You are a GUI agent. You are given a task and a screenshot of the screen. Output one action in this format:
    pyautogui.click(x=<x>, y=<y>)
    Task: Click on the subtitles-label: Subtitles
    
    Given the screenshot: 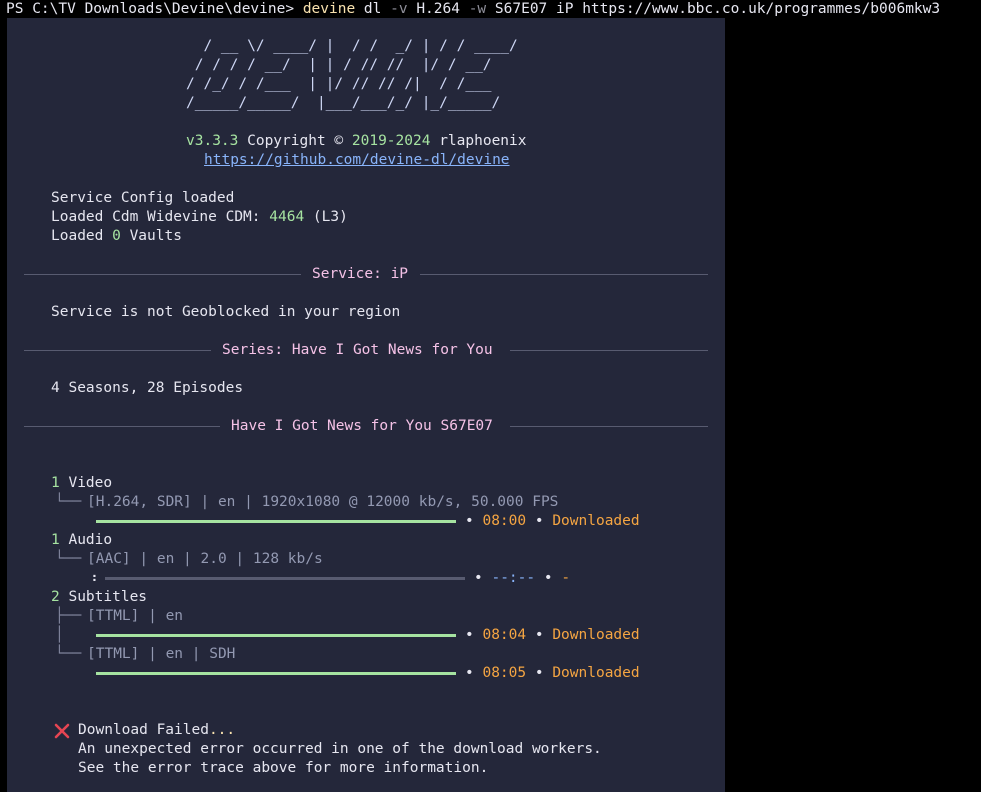 What is the action you would take?
    pyautogui.click(x=103, y=597)
    